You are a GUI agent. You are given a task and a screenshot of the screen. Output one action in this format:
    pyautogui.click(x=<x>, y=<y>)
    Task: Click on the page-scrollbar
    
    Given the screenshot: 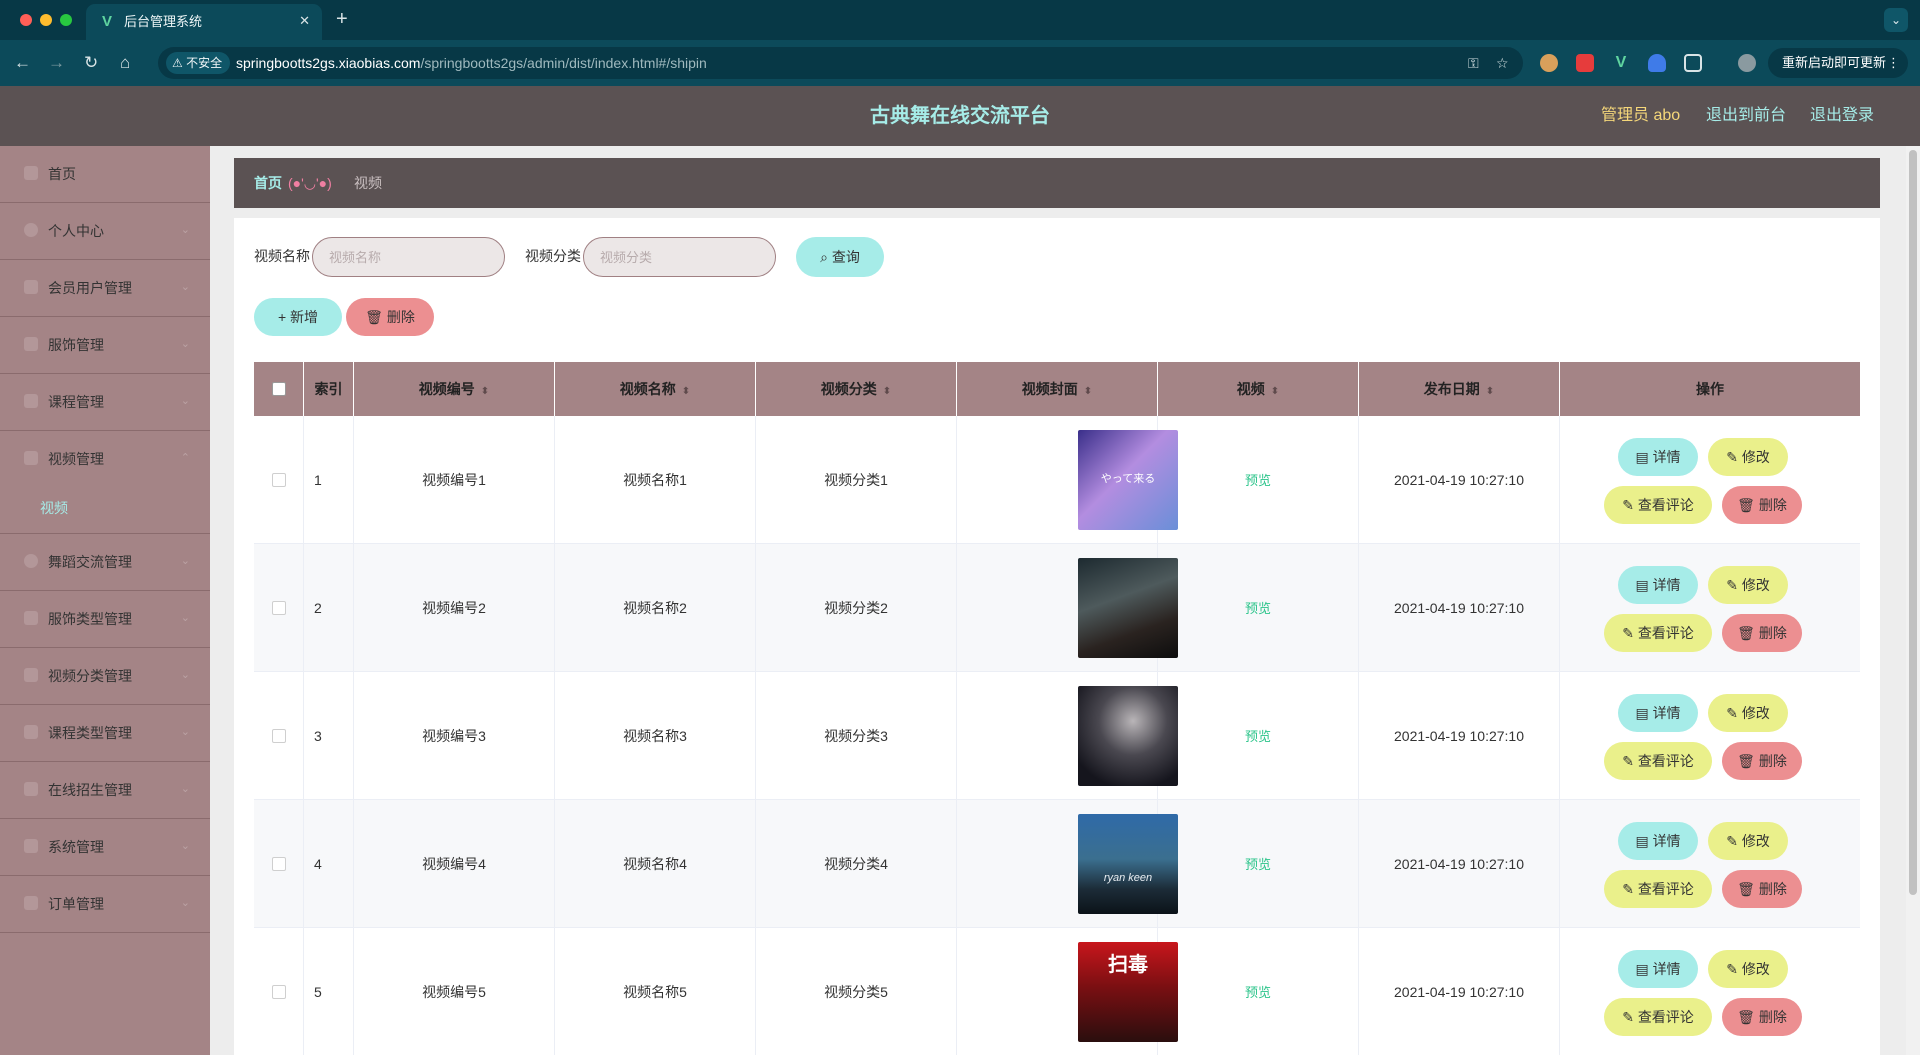 What is the action you would take?
    pyautogui.click(x=1913, y=600)
    